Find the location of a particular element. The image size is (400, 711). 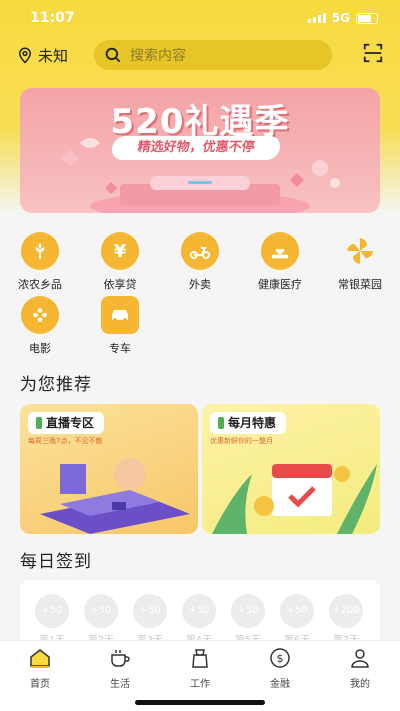

category-item-garden: 常银菜园 is located at coordinates (360, 262).